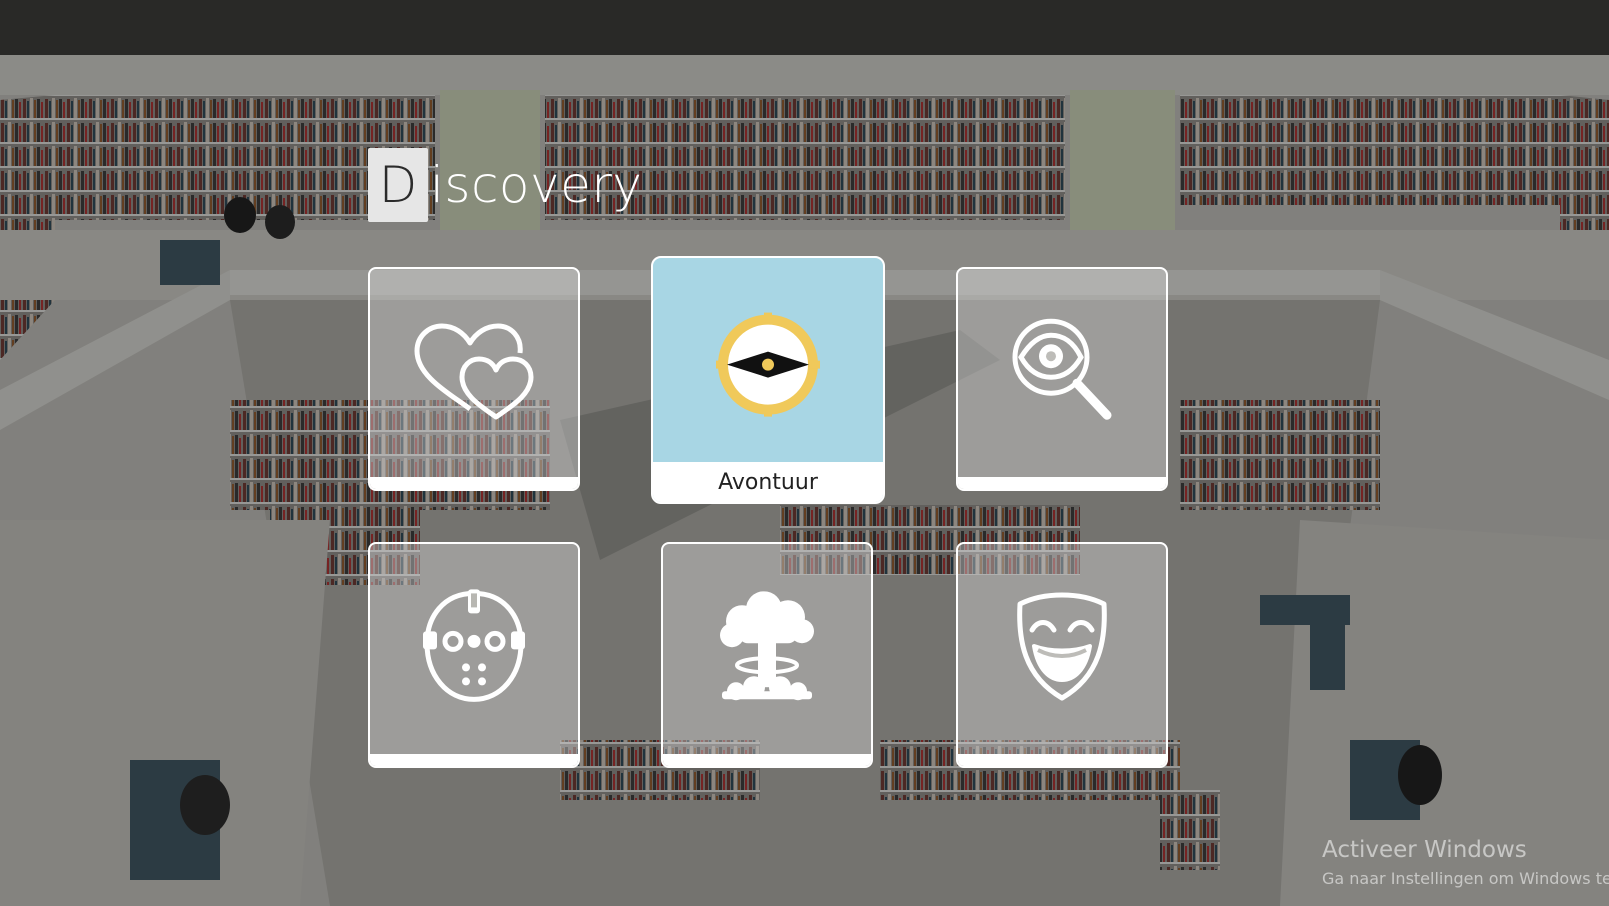 The image size is (1609, 906). I want to click on genre-tile-horror, so click(474, 655).